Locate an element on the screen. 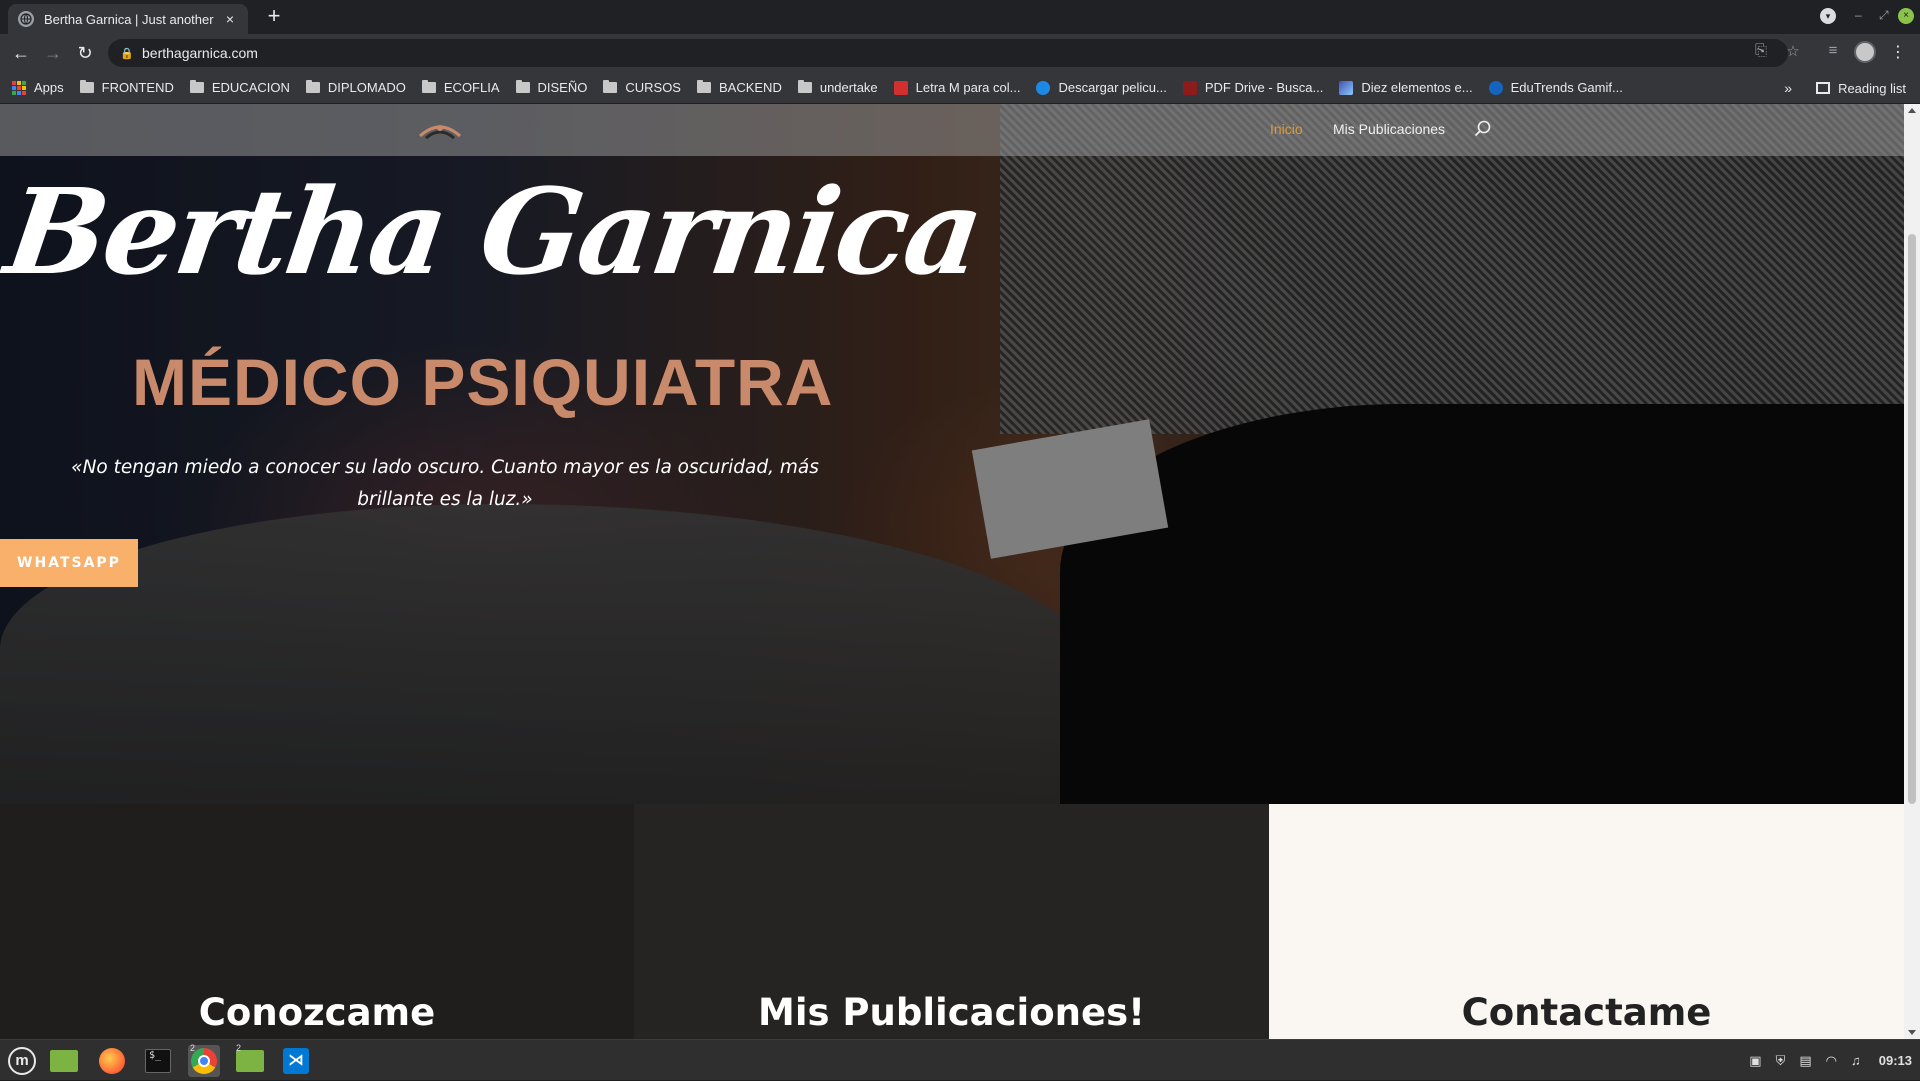 The width and height of the screenshot is (1920, 1081). hero-subtitle: MÉDICO PSIQUIATRA is located at coordinates (483, 382).